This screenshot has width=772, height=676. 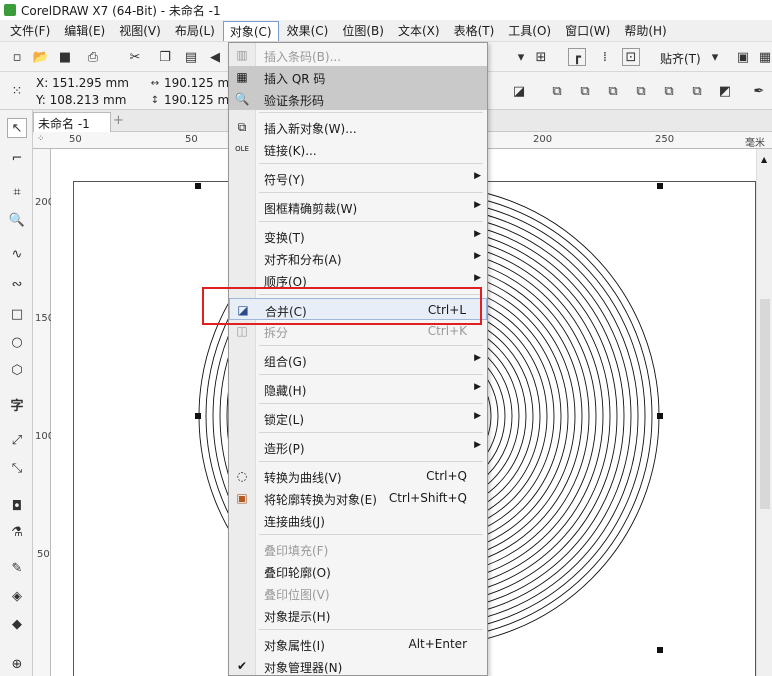 What do you see at coordinates (17, 284) in the screenshot?
I see `artistic-media-icon: ∾` at bounding box center [17, 284].